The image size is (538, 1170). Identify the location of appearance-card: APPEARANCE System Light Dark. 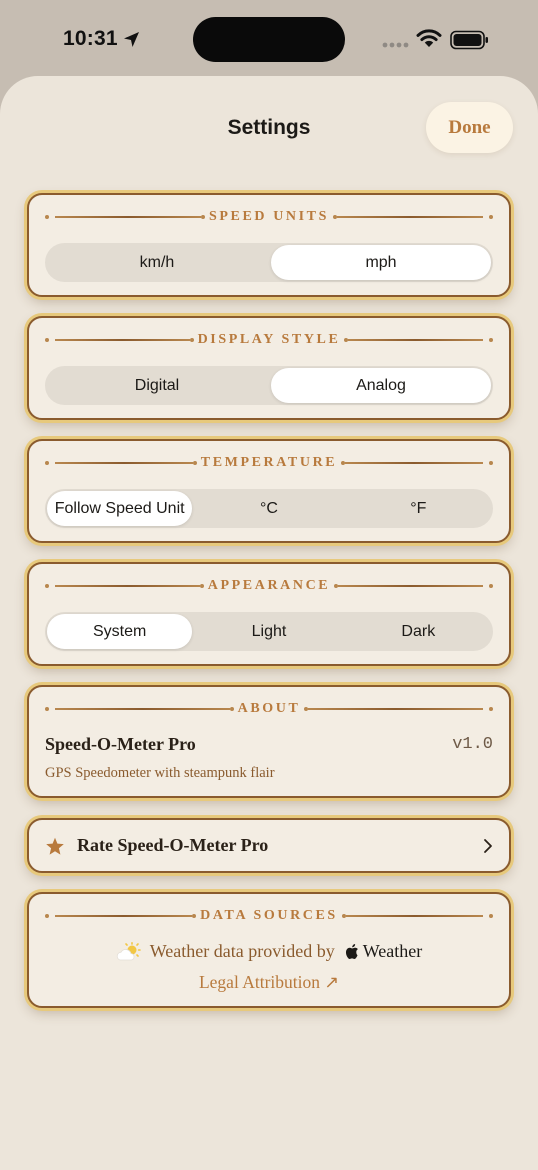
(269, 614).